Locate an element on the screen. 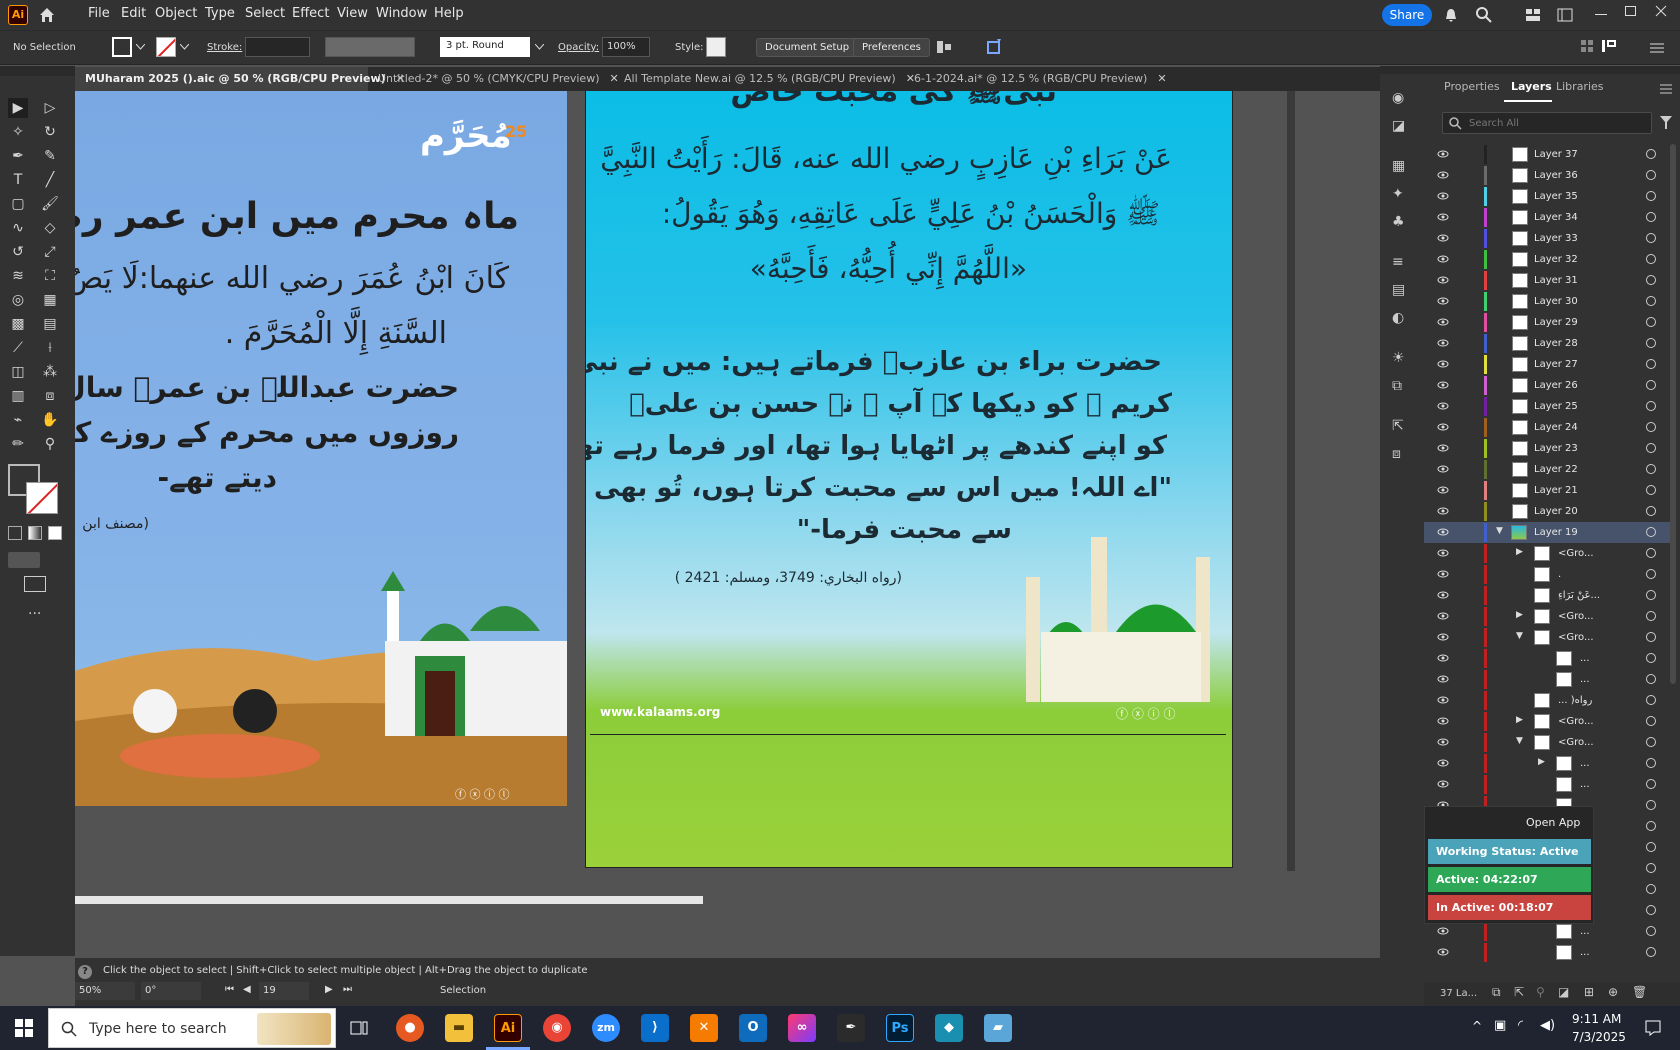 The width and height of the screenshot is (1680, 1050). stroke-weight-input is located at coordinates (277, 47).